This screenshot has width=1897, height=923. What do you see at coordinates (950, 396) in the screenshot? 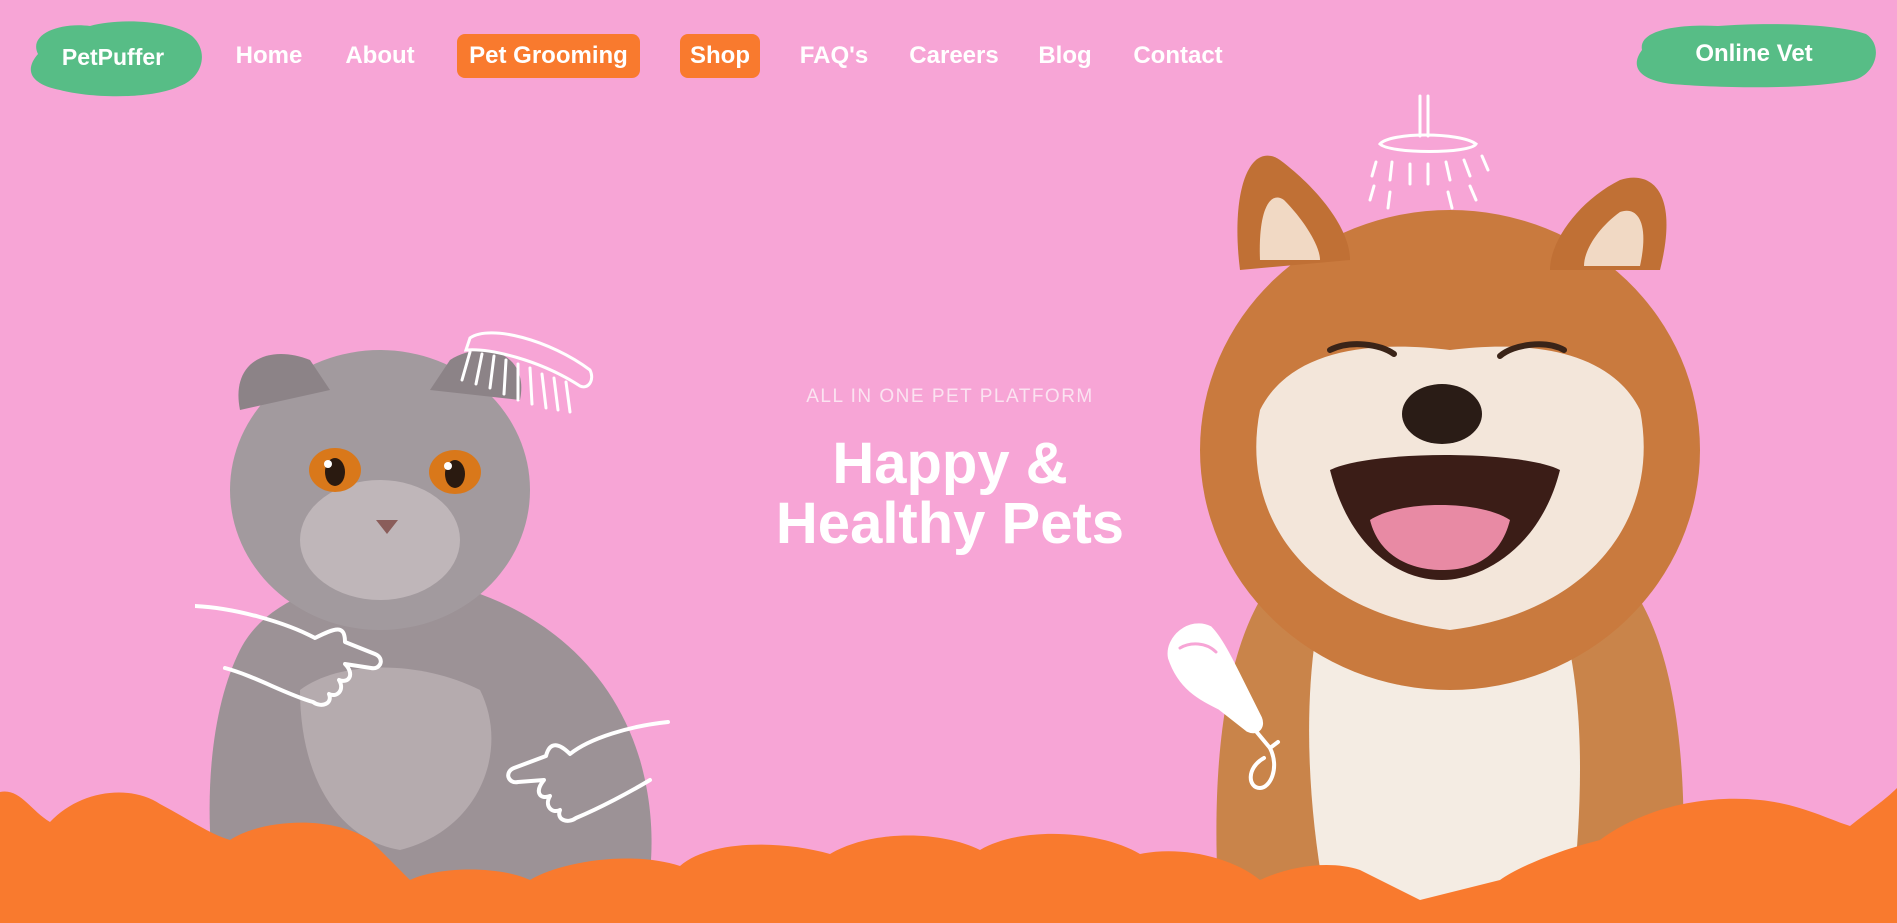
I see `hero-eyebrow: ALL IN ONE PET PLATFORM` at bounding box center [950, 396].